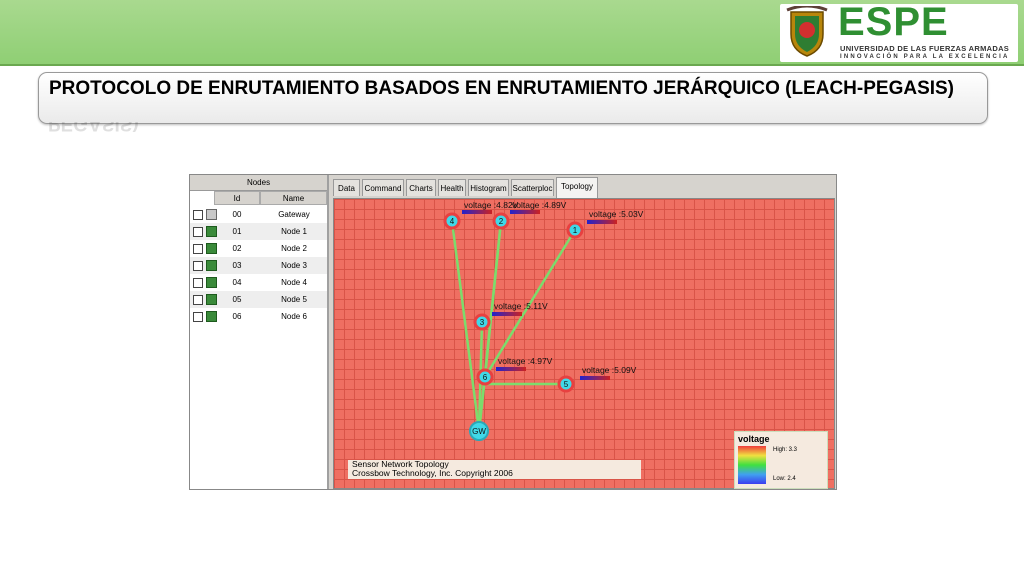 Image resolution: width=1024 pixels, height=576 pixels. I want to click on tab-topology: Topology, so click(577, 187).